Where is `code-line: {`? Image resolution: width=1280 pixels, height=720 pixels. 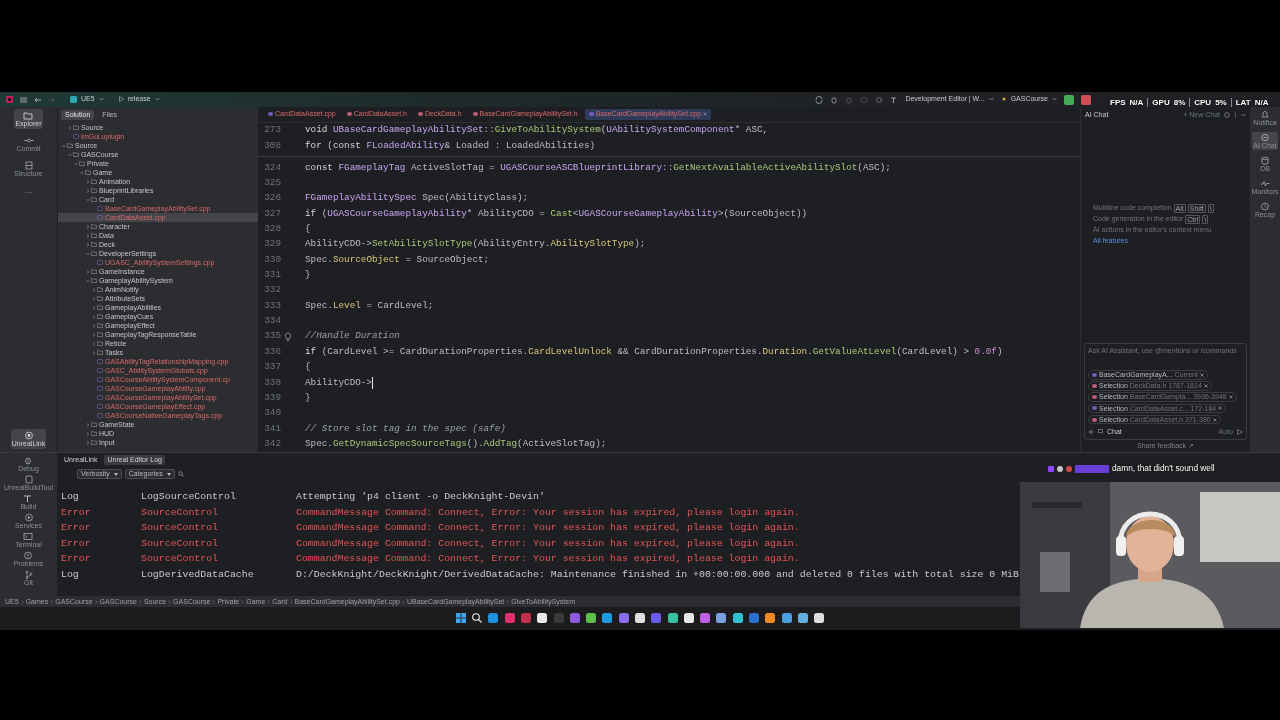 code-line: { is located at coordinates (308, 229).